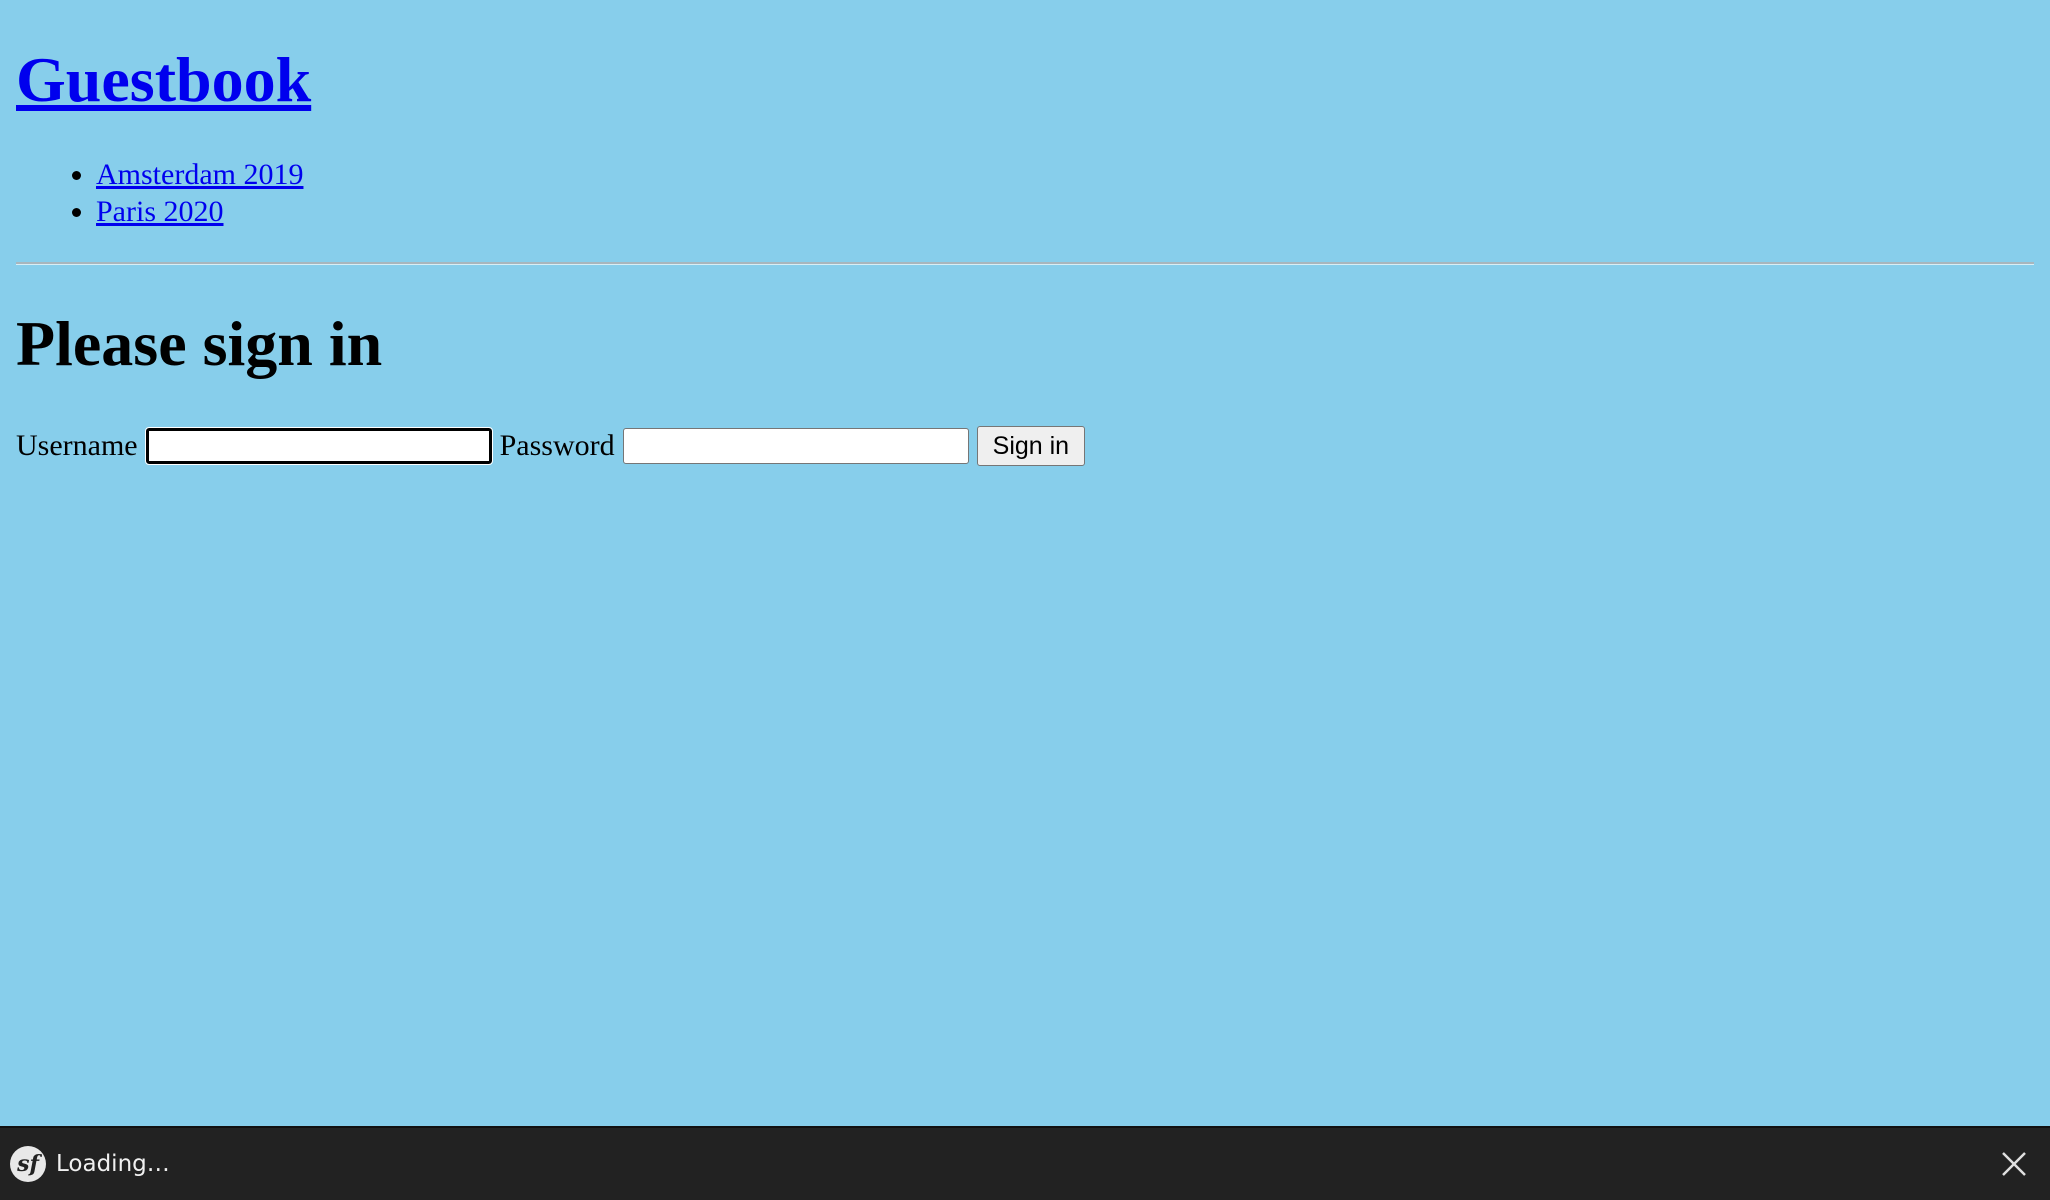 The width and height of the screenshot is (2050, 1200). I want to click on login-form: Username Password Sign in, so click(551, 446).